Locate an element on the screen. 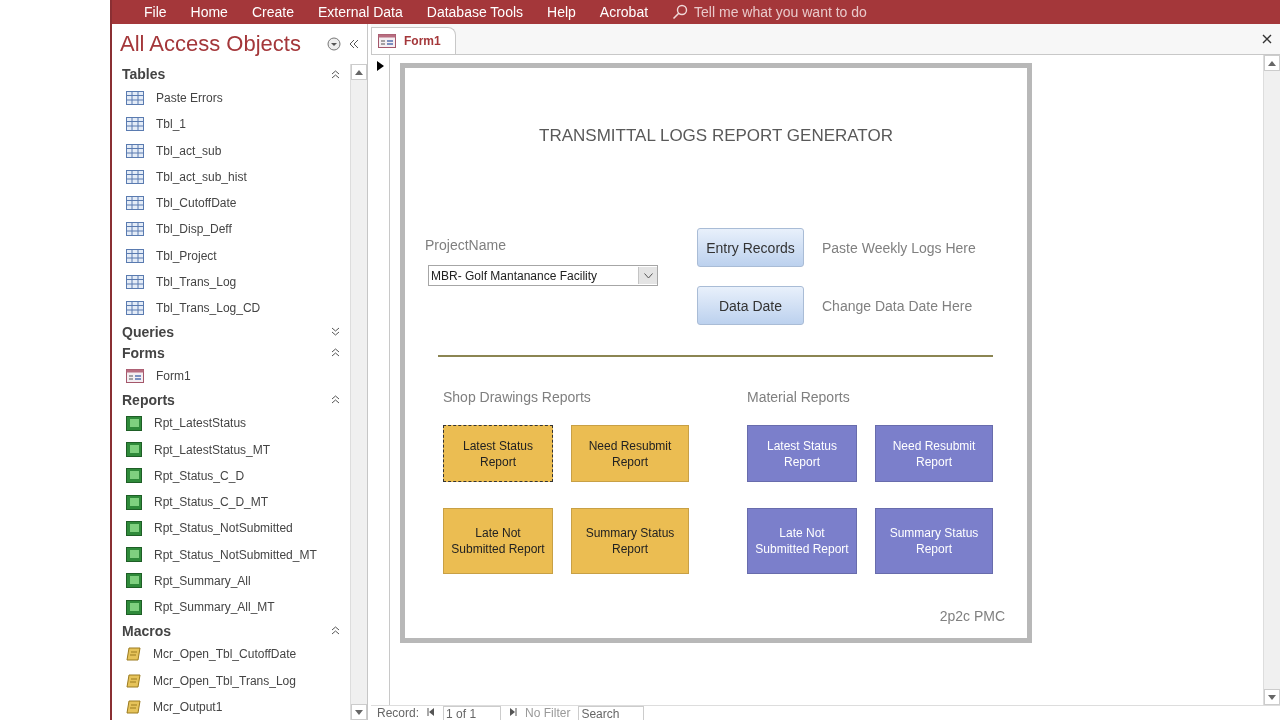 The height and width of the screenshot is (720, 1280). navigation-item: Tbl_1 is located at coordinates (231, 124).